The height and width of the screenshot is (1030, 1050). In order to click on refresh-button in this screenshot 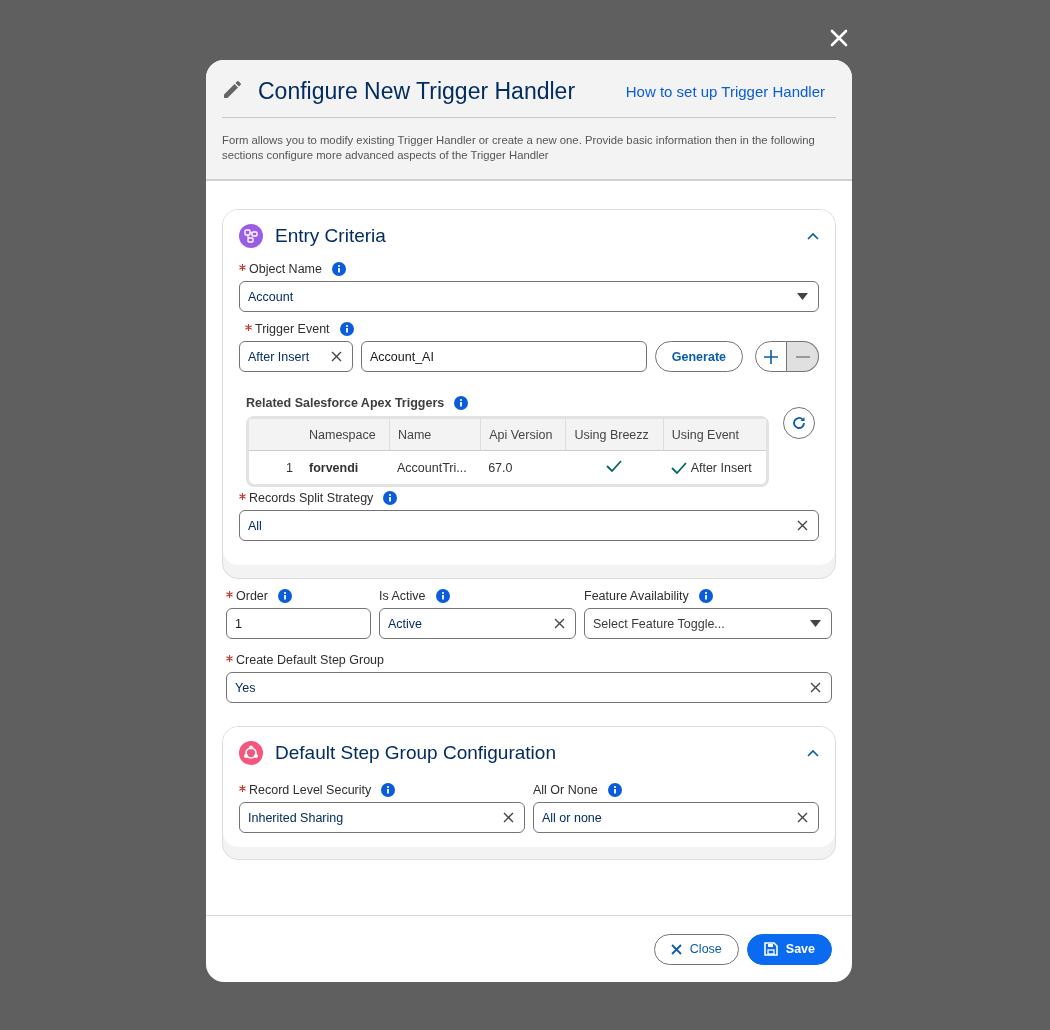, I will do `click(799, 423)`.